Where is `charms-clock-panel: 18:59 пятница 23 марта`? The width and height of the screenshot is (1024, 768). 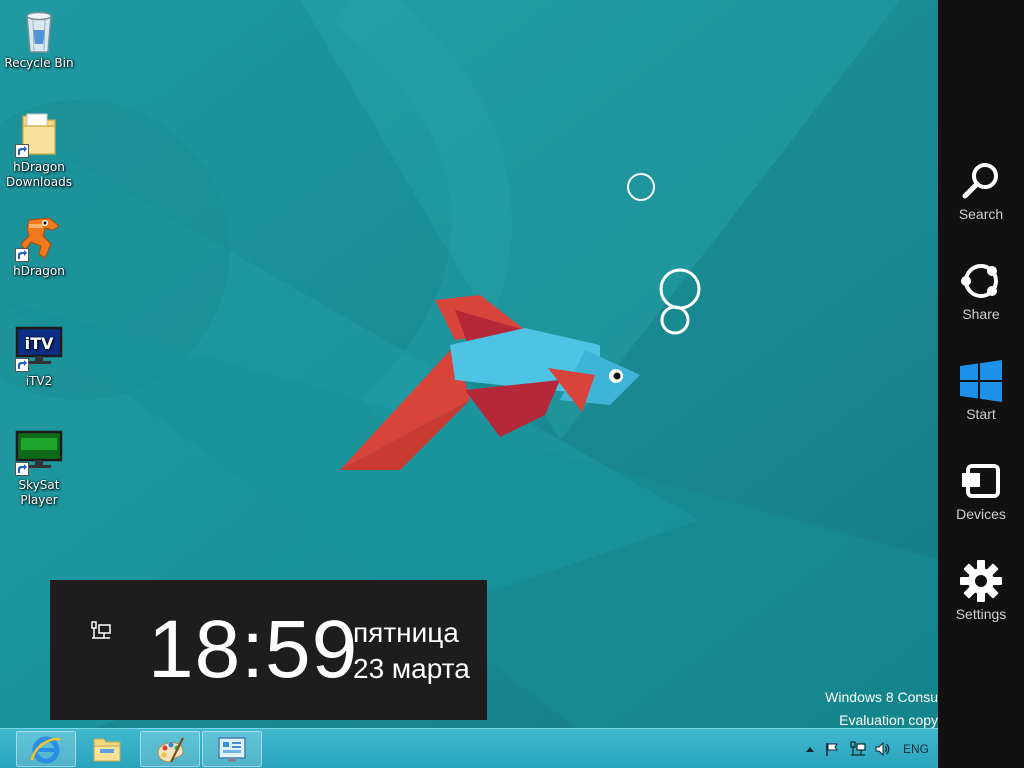 charms-clock-panel: 18:59 пятница 23 марта is located at coordinates (268, 650).